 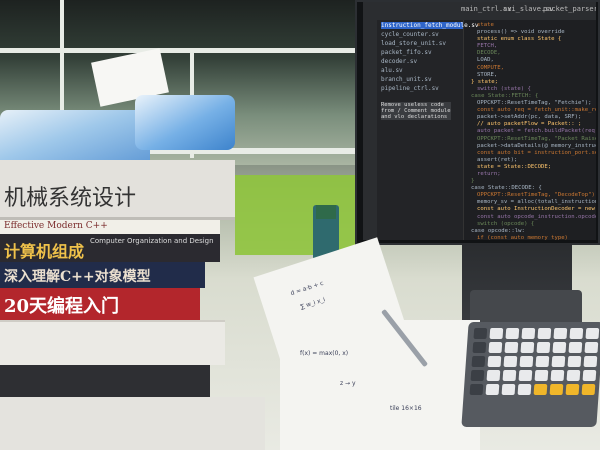 I want to click on file-item: instruction_fetch_module.sv, so click(x=430, y=25).